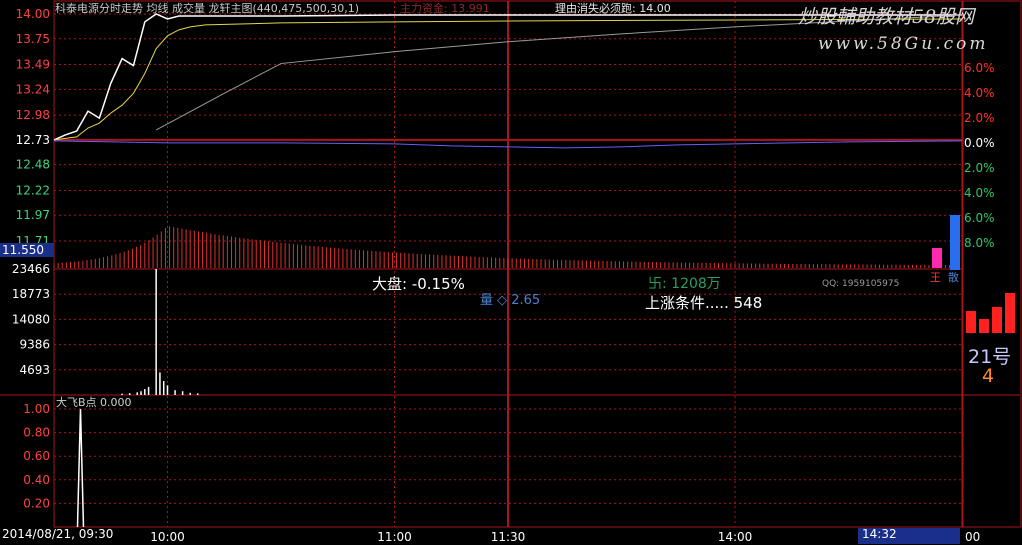  What do you see at coordinates (508, 537) in the screenshot?
I see `time-tick-label: 11:30` at bounding box center [508, 537].